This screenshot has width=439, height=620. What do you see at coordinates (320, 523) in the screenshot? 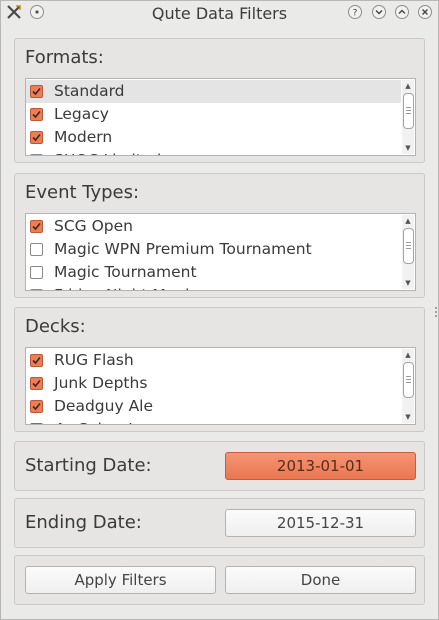
I see `ending-date-picker: 2015-12-31` at bounding box center [320, 523].